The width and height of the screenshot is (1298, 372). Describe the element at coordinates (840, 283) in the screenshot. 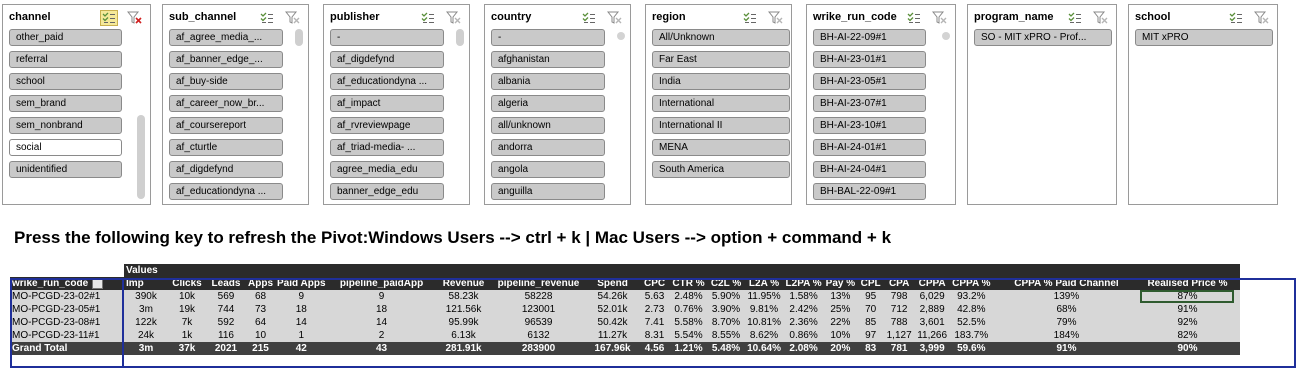

I see `column-header: Pay %` at that location.